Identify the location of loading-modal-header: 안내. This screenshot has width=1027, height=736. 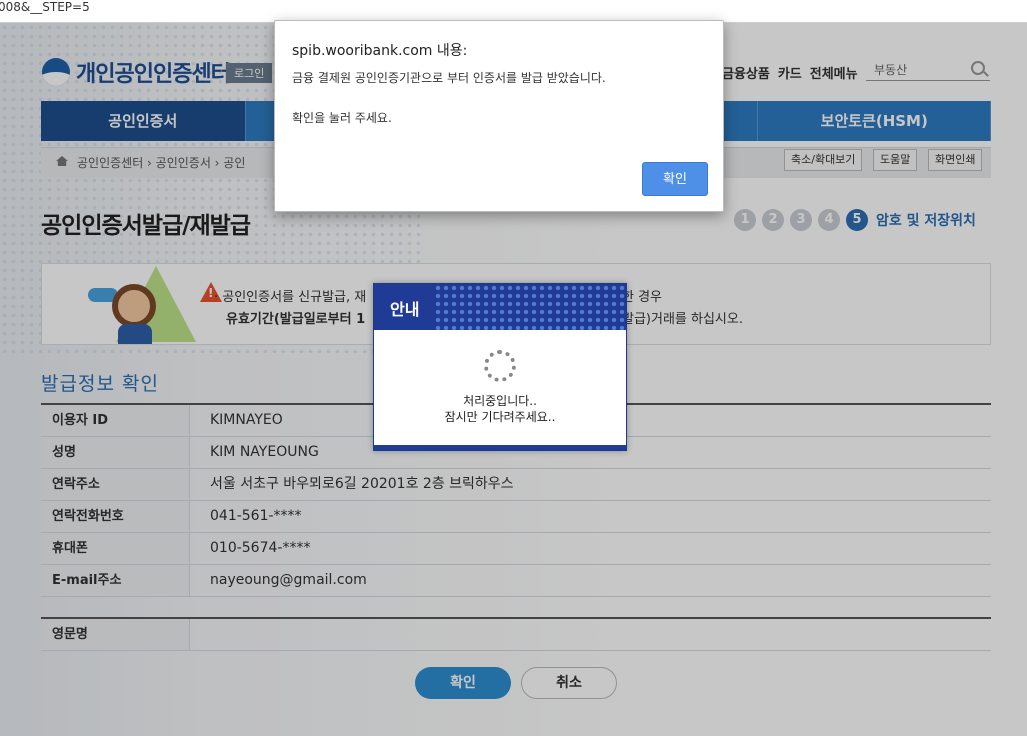
(500, 307).